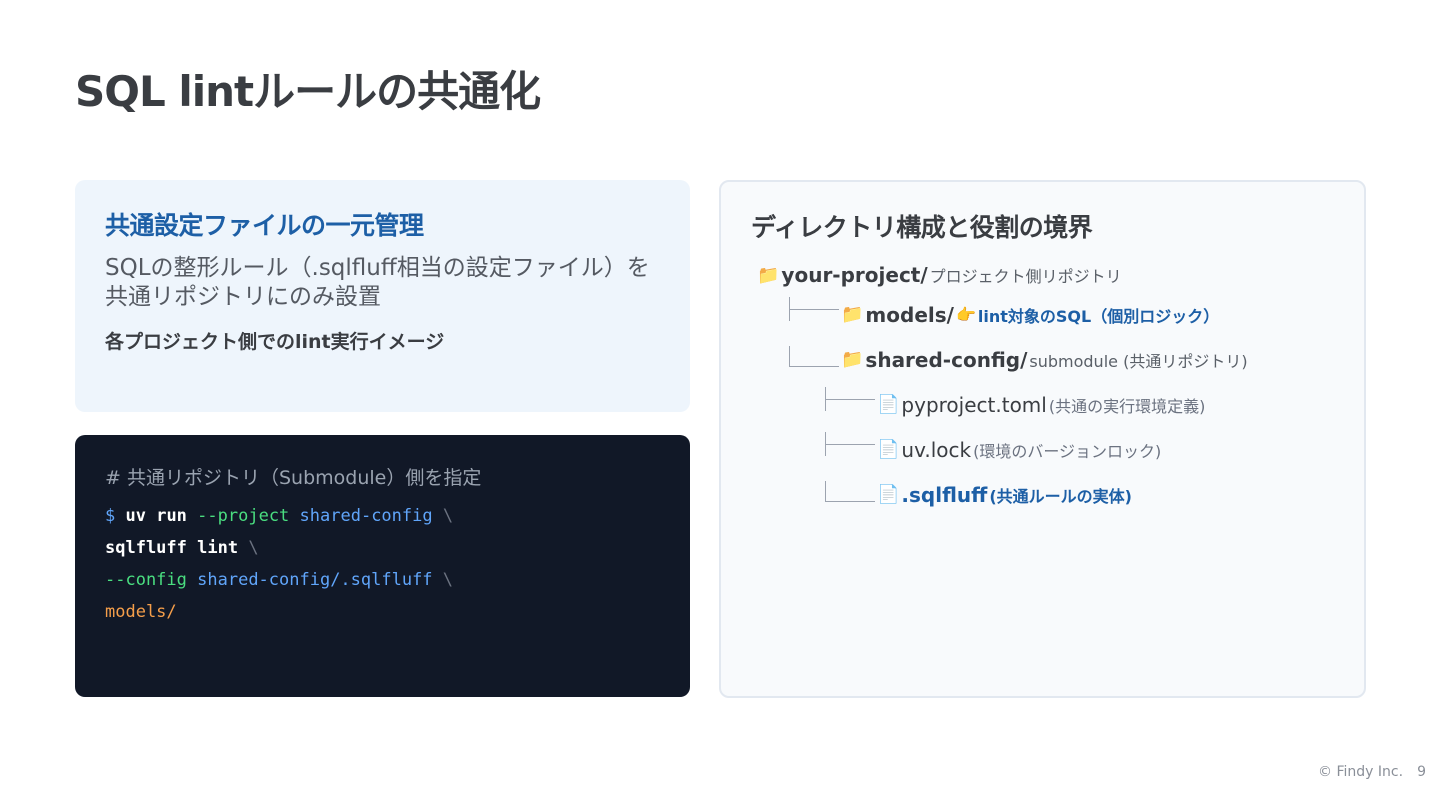 This screenshot has height=810, width=1440. Describe the element at coordinates (1421, 772) in the screenshot. I see `page-number: 9` at that location.